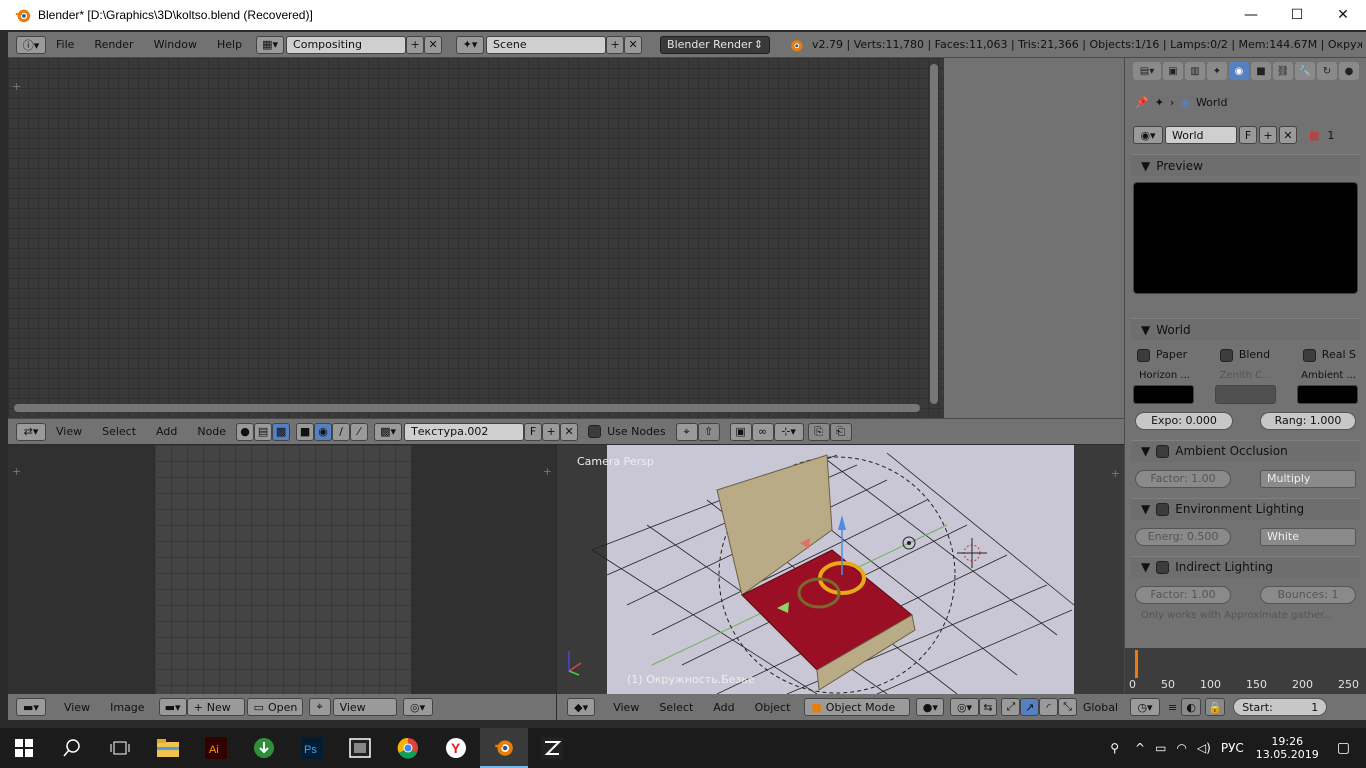 The width and height of the screenshot is (1366, 768). Describe the element at coordinates (1283, 71) in the screenshot. I see `constraints-tab-icon: ⛓` at that location.